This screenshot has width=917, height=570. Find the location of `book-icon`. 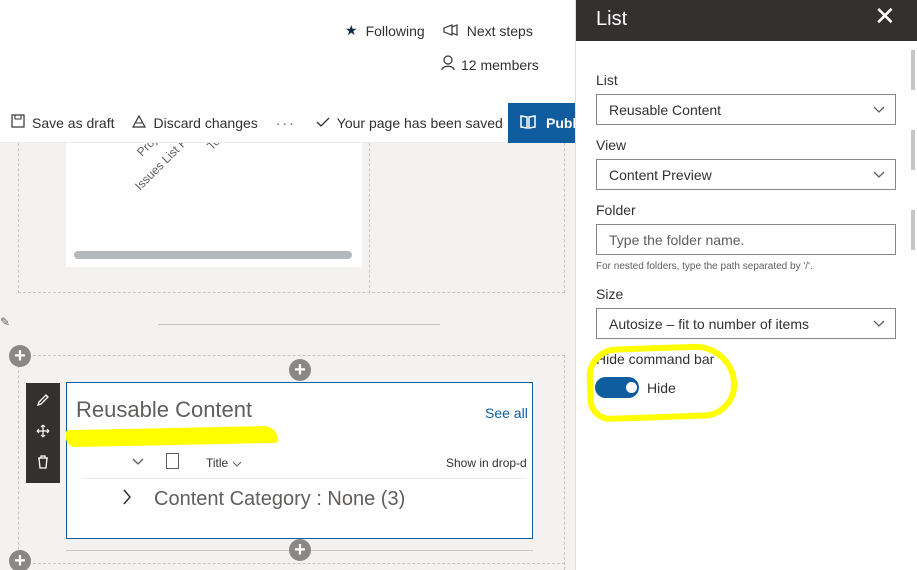

book-icon is located at coordinates (528, 123).